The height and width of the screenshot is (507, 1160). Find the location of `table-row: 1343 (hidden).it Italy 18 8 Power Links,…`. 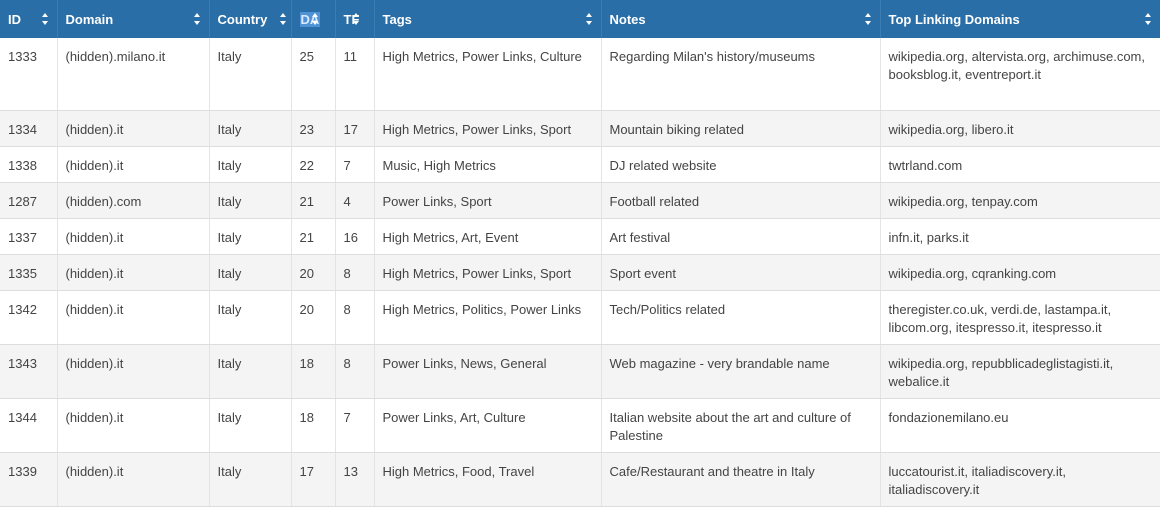

table-row: 1343 (hidden).it Italy 18 8 Power Links,… is located at coordinates (580, 371).